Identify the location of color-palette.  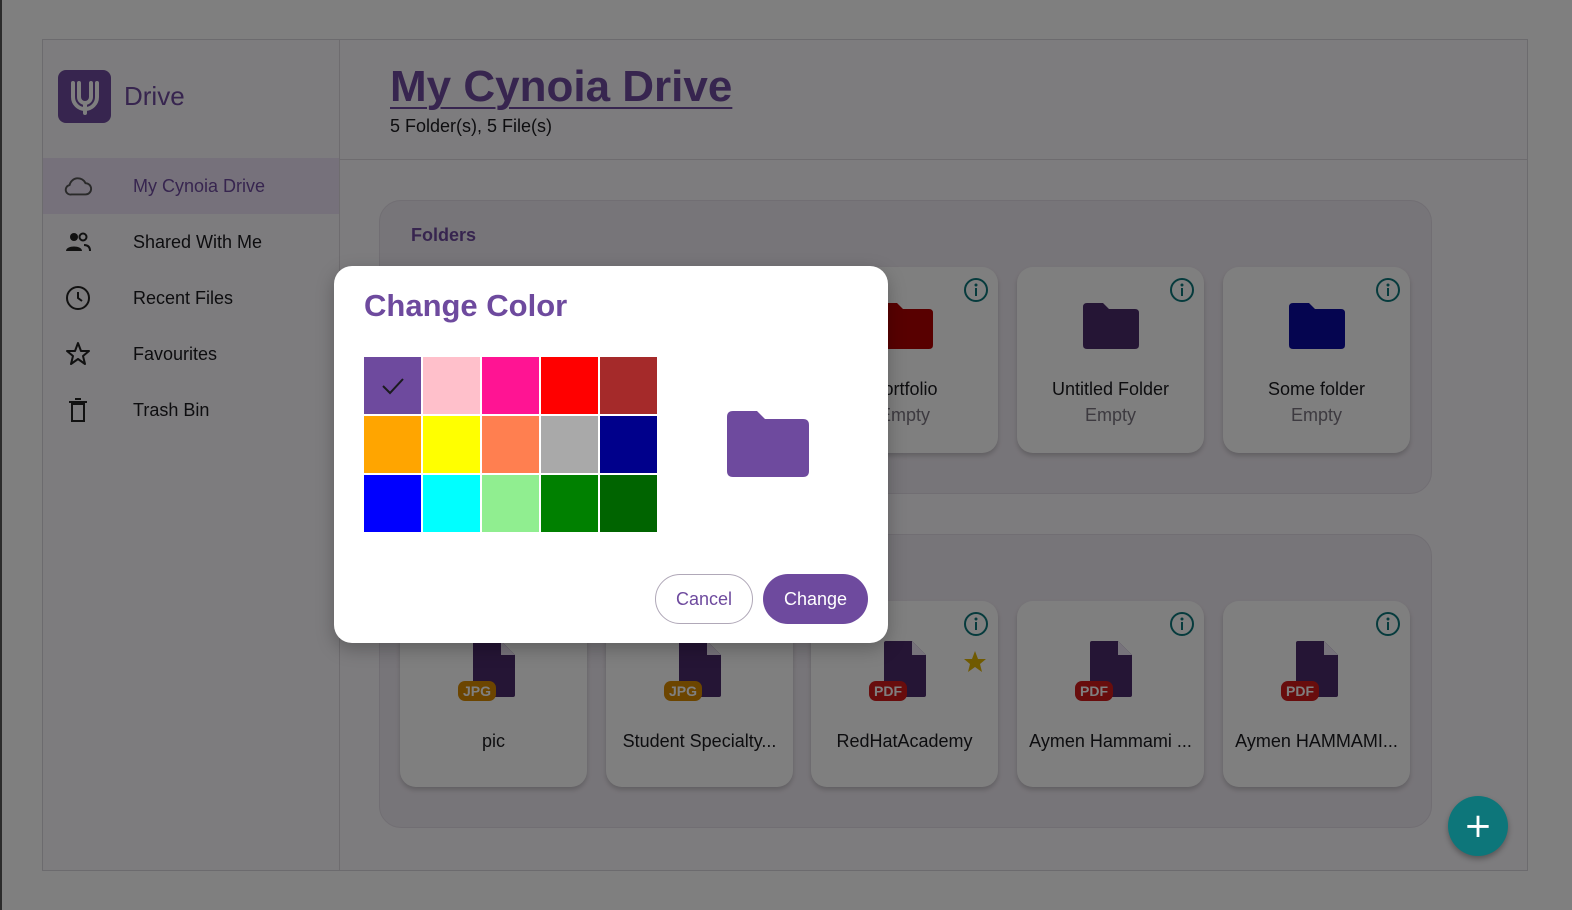
(510, 444).